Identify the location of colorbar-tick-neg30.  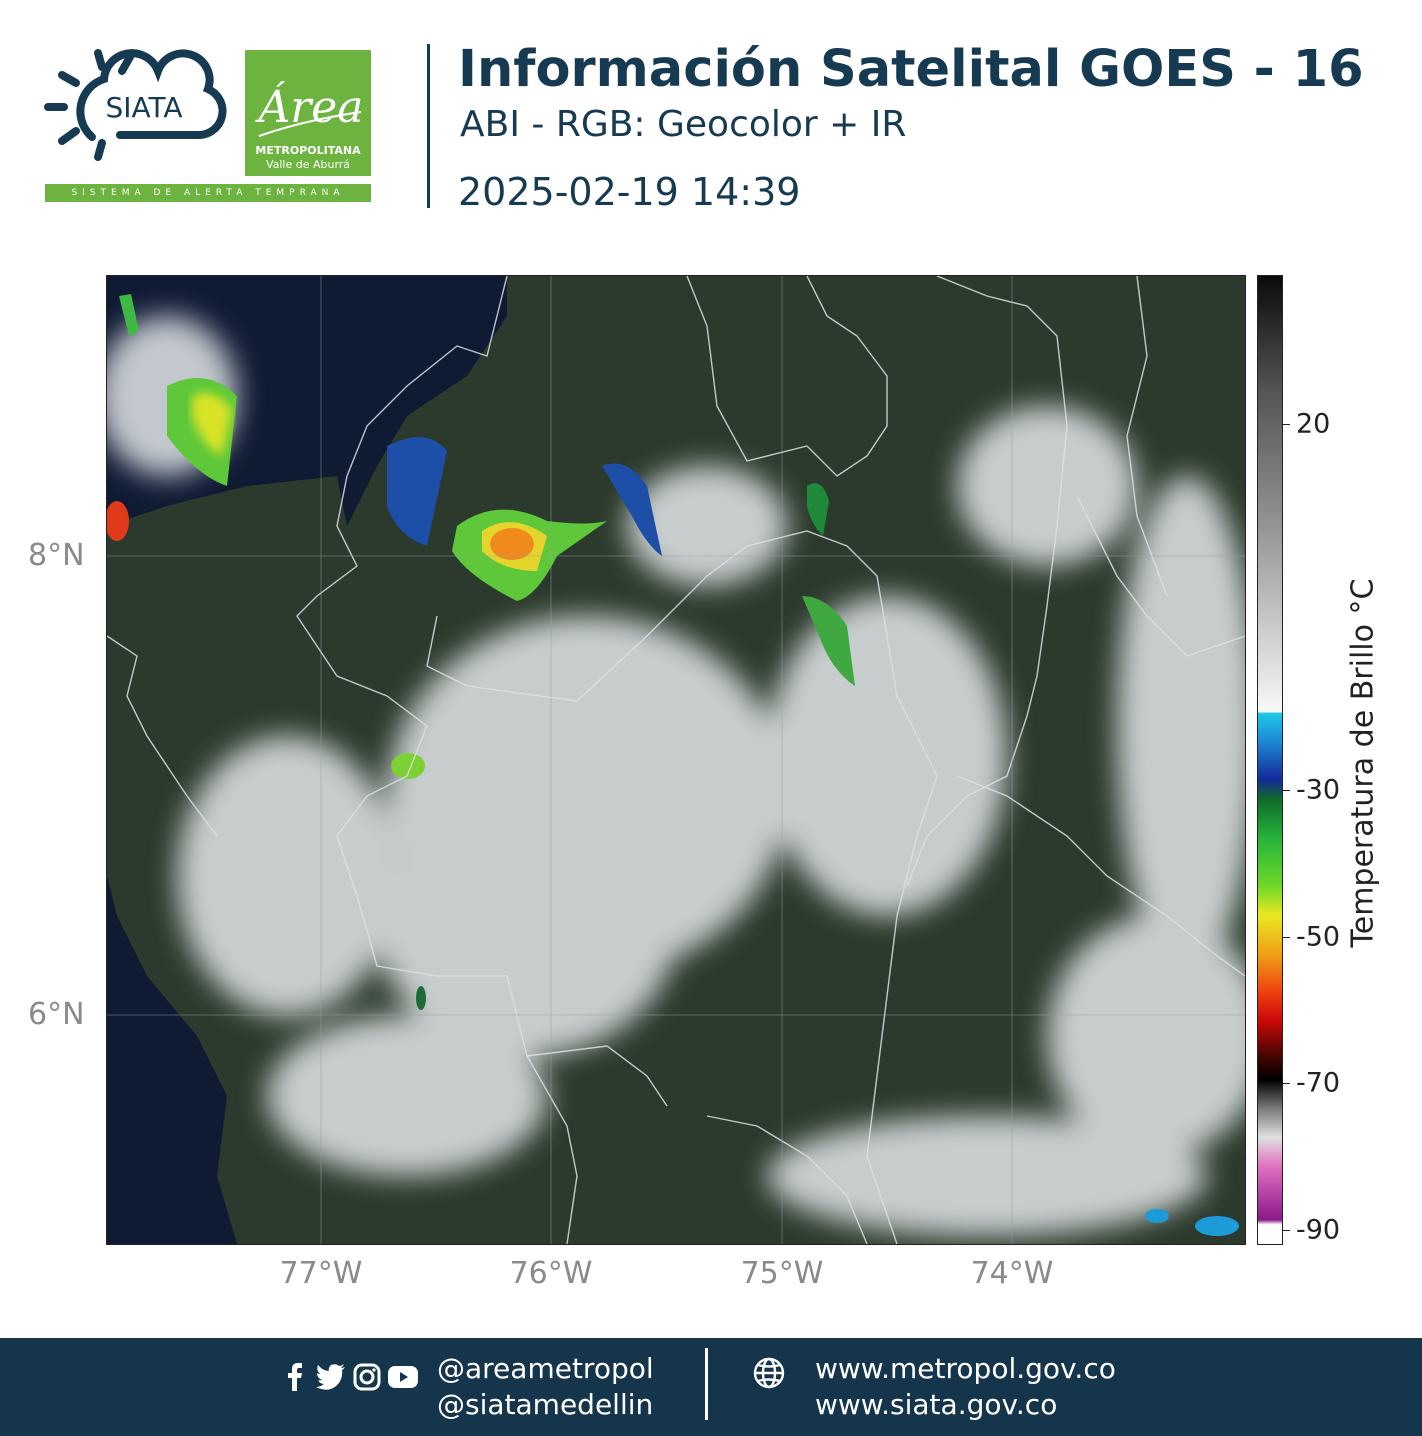
(1286, 790).